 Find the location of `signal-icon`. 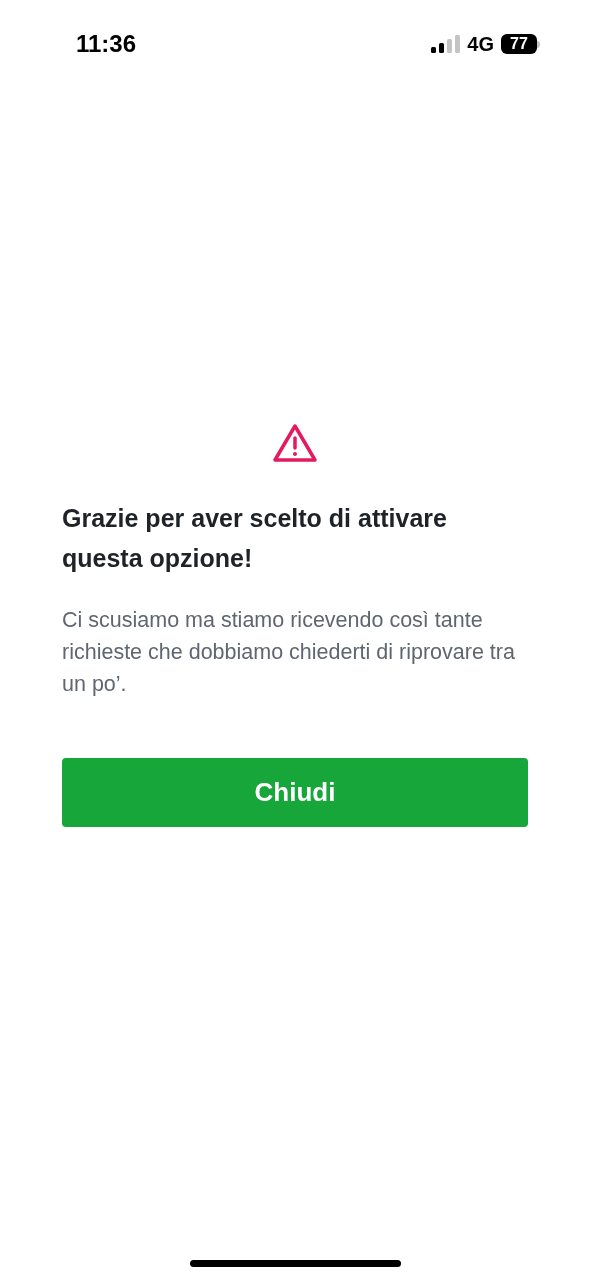

signal-icon is located at coordinates (445, 44).